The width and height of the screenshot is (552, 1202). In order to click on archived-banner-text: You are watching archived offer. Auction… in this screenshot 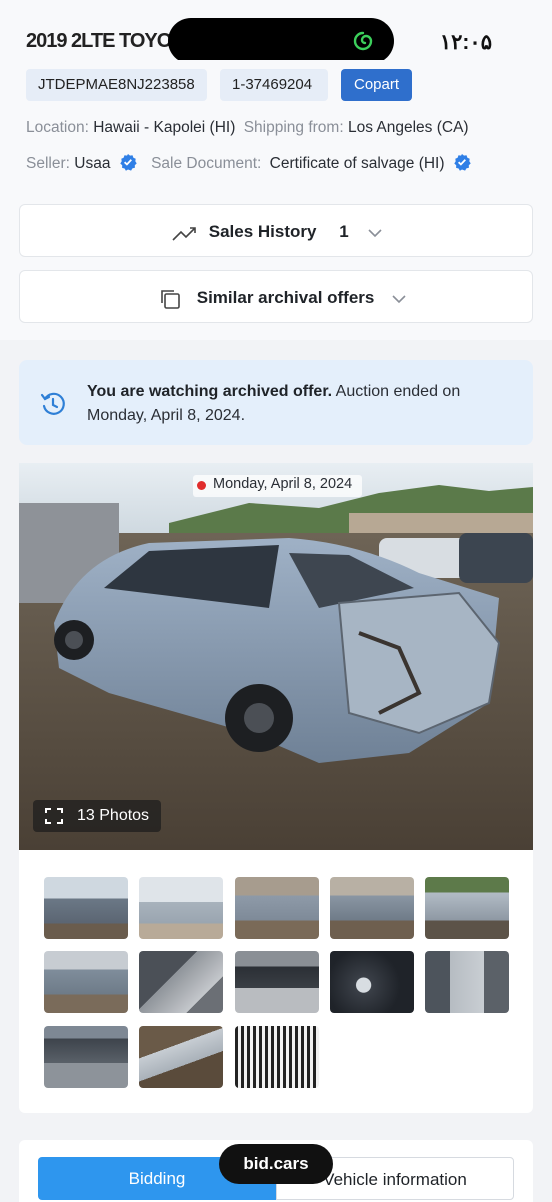, I will do `click(297, 404)`.